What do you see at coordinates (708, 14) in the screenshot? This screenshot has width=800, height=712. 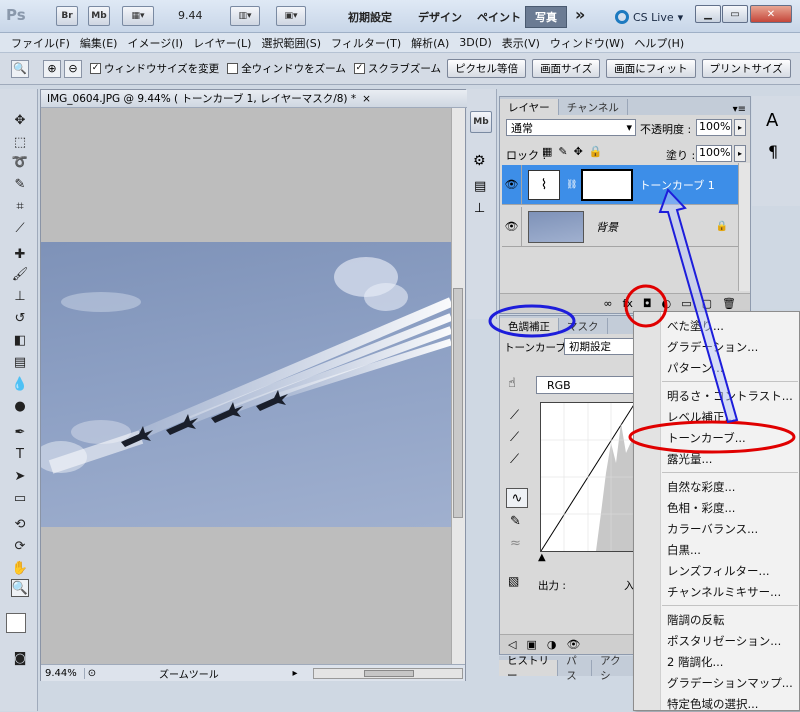 I see `minimize-button: ▁` at bounding box center [708, 14].